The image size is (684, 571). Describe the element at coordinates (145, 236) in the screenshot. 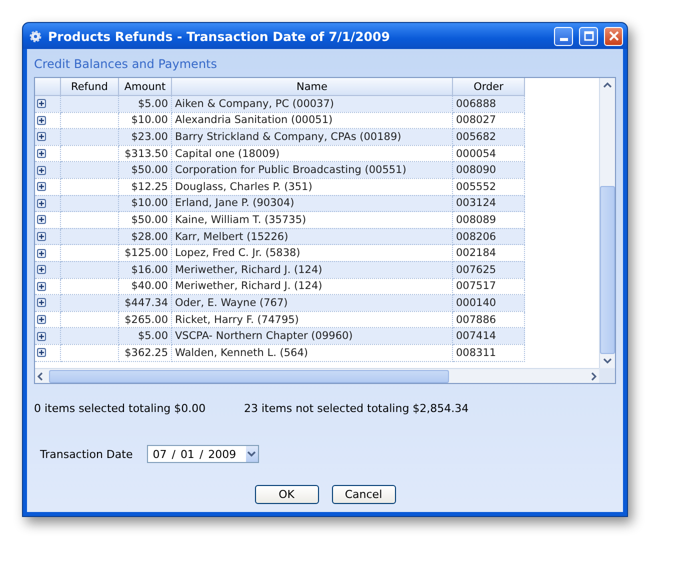

I see `table-cell: $28.00` at that location.